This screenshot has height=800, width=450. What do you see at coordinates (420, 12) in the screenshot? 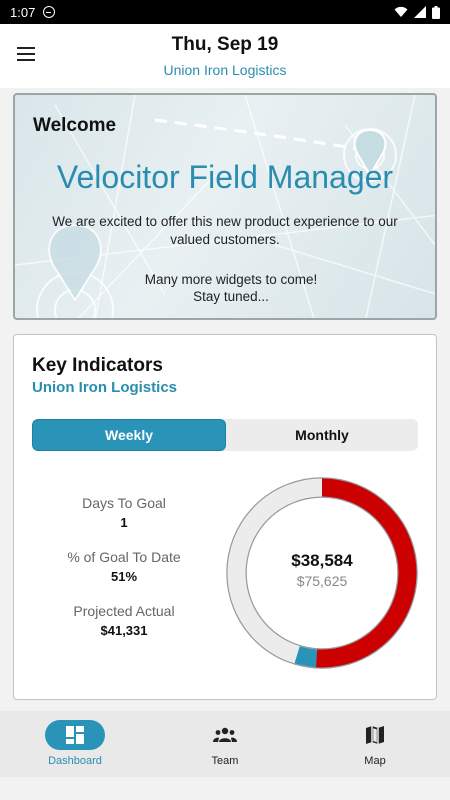
I see `signal-icon` at bounding box center [420, 12].